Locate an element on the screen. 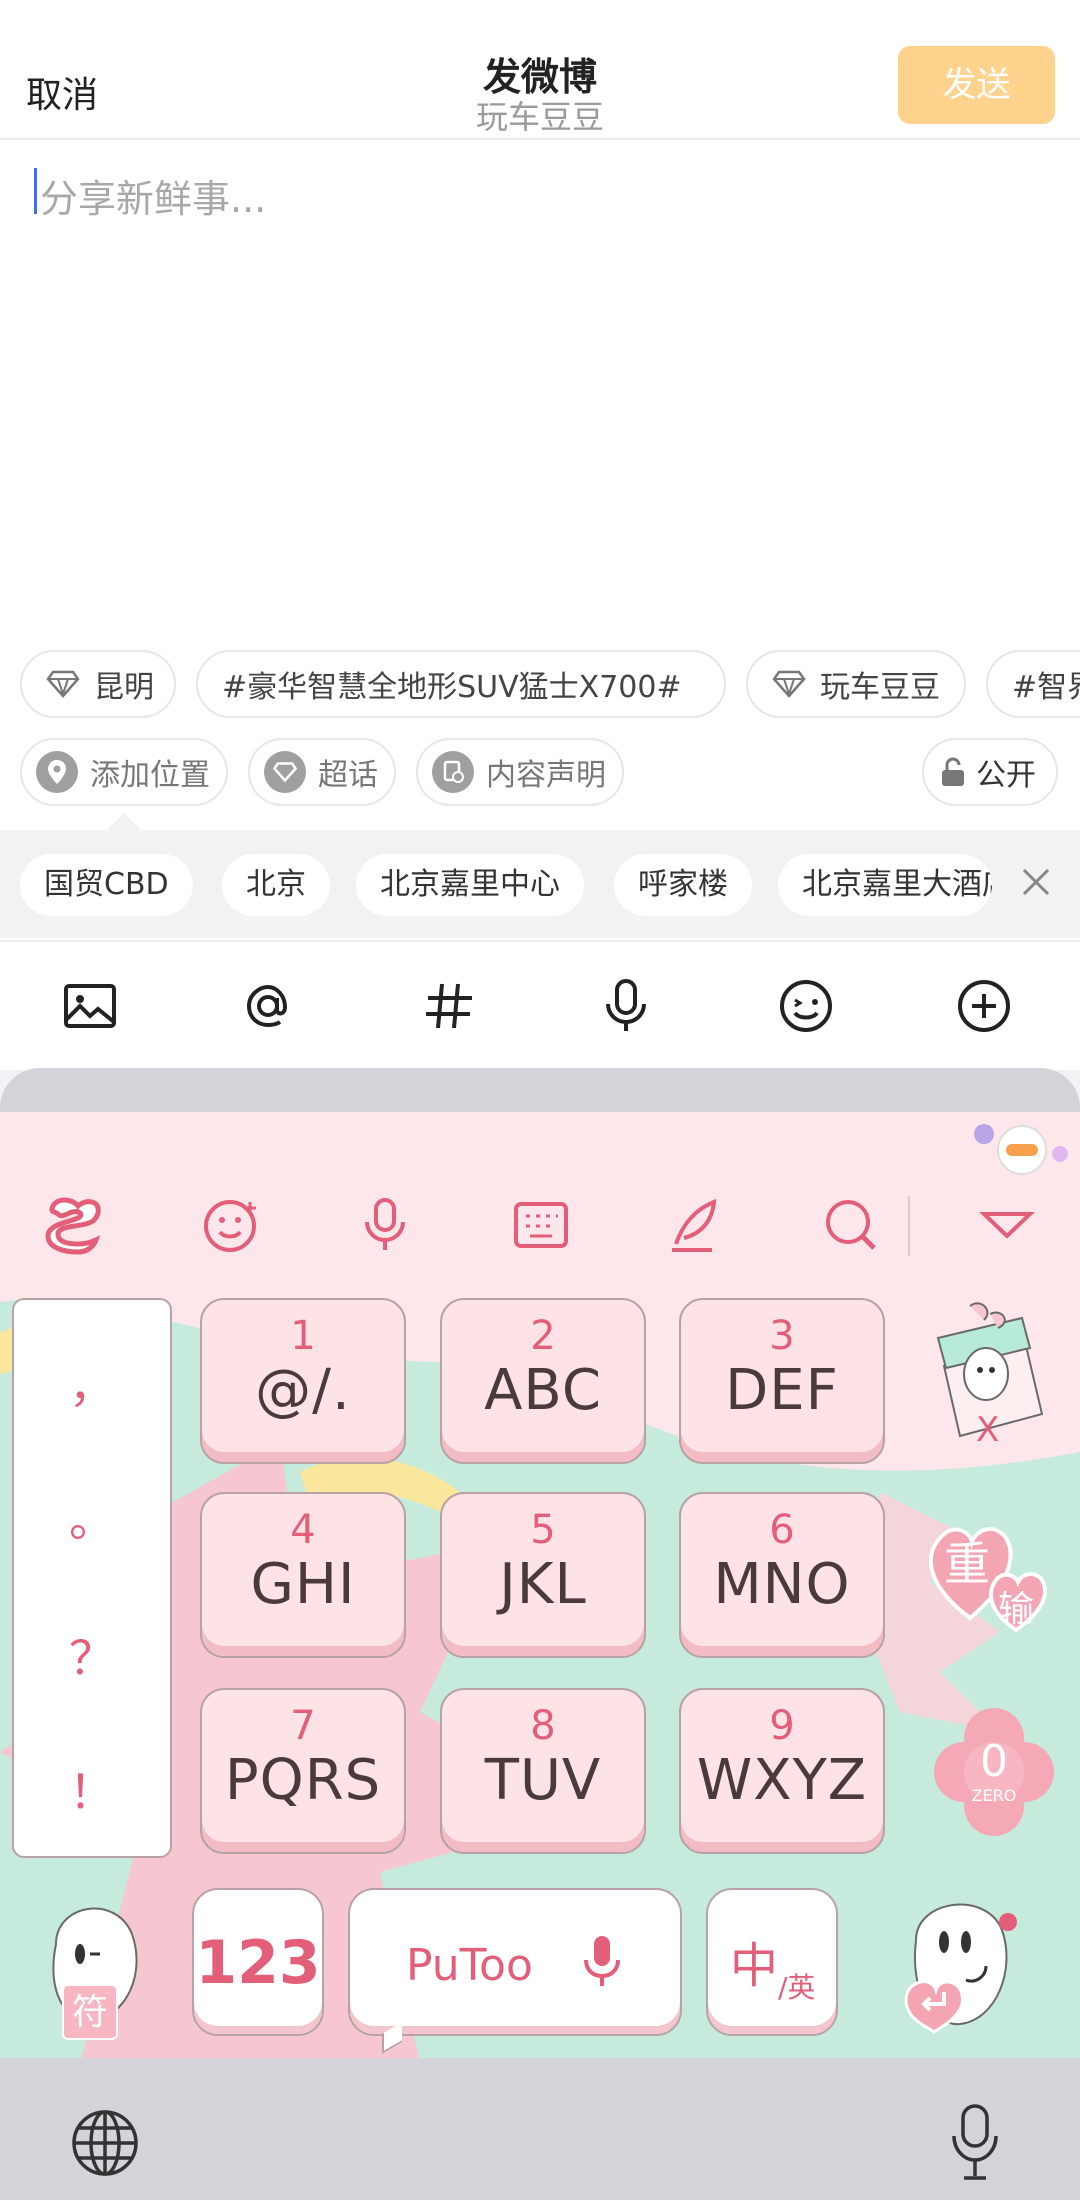 The height and width of the screenshot is (2200, 1080). topic-chip-label: 玩车豆豆 is located at coordinates (880, 687).